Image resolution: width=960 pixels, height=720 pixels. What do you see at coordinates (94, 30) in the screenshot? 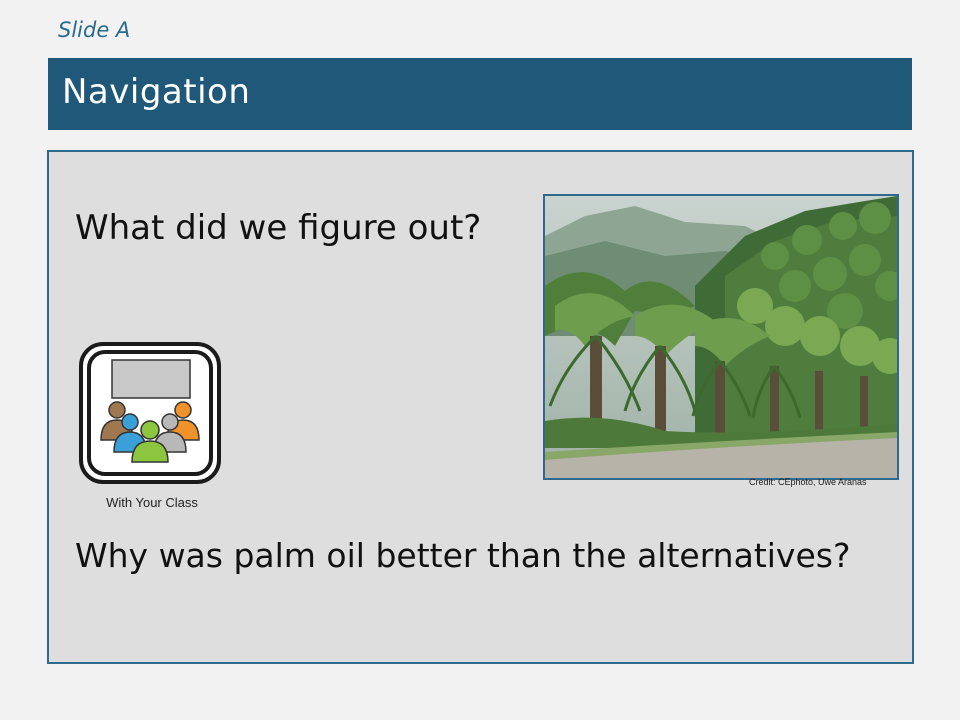
I see `slide-label: Slide A` at bounding box center [94, 30].